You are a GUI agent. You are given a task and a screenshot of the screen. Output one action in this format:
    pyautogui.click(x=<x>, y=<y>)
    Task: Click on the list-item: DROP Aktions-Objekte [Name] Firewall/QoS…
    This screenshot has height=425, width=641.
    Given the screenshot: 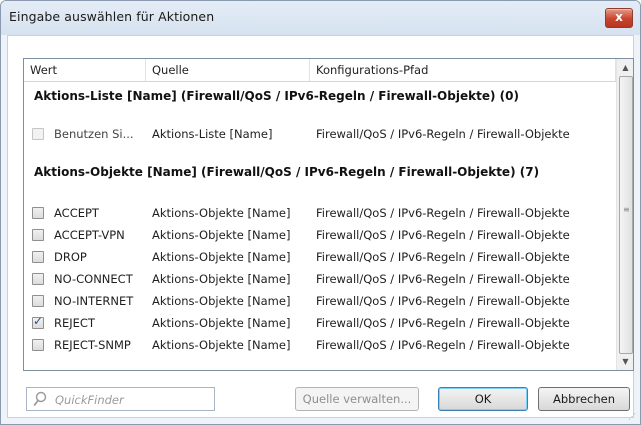 What is the action you would take?
    pyautogui.click(x=320, y=258)
    